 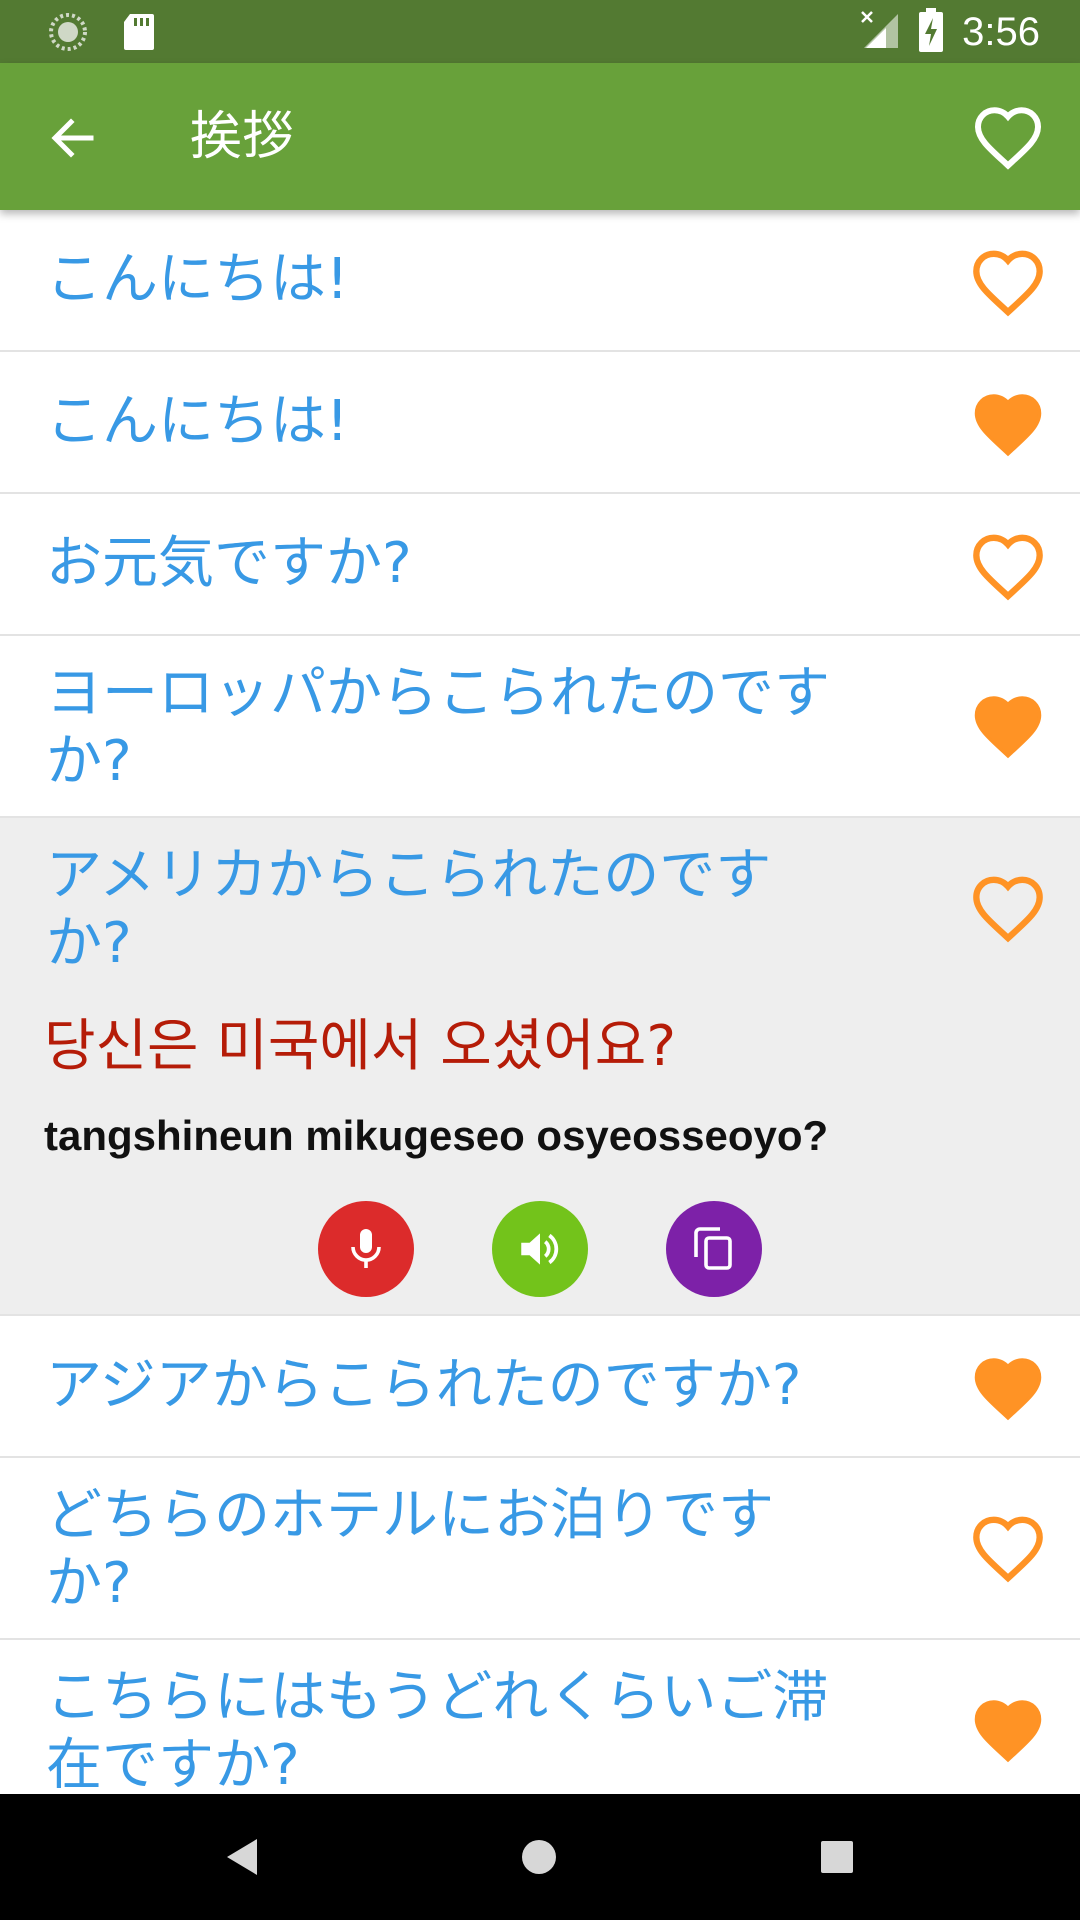 What do you see at coordinates (242, 137) in the screenshot?
I see `page-title: 挨拶` at bounding box center [242, 137].